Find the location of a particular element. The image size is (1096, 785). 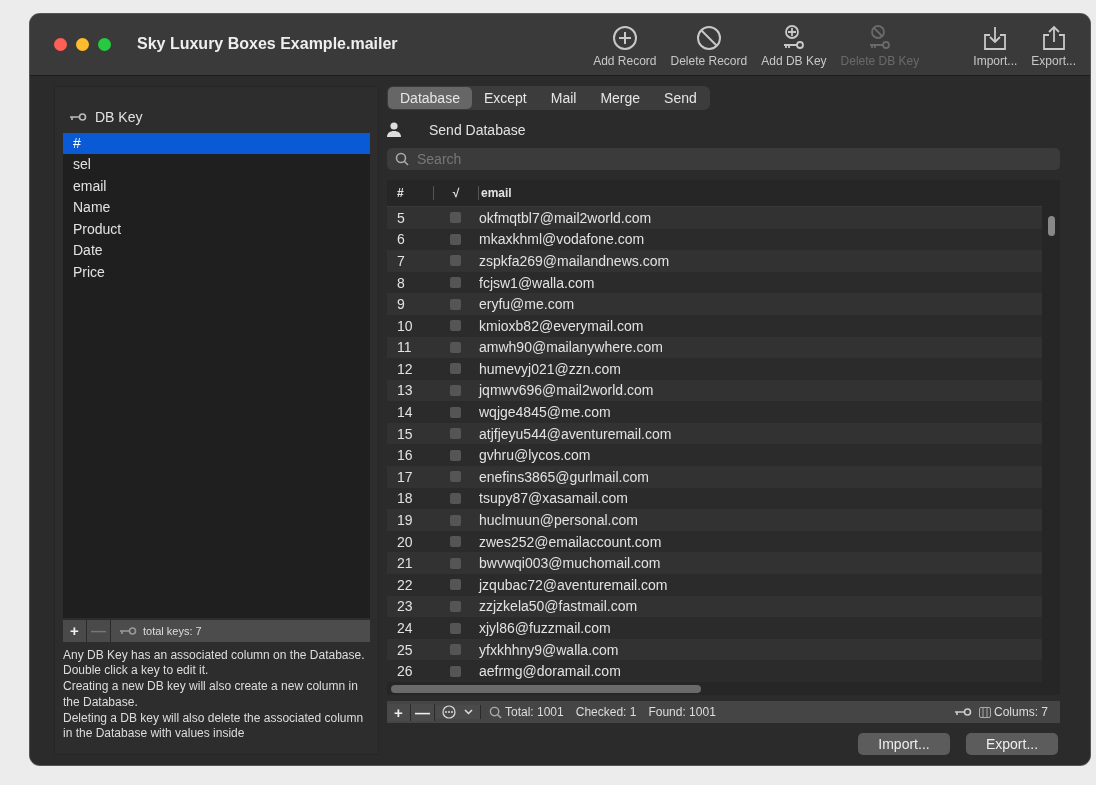

search-icon is located at coordinates (495, 712).